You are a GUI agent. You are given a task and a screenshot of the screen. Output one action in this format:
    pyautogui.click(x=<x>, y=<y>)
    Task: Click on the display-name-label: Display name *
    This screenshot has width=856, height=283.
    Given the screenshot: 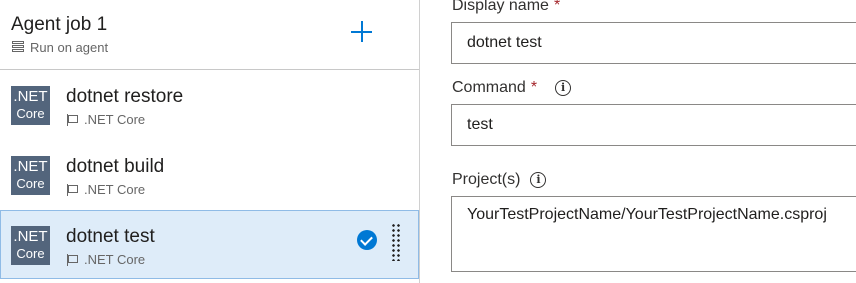 What is the action you would take?
    pyautogui.click(x=506, y=7)
    